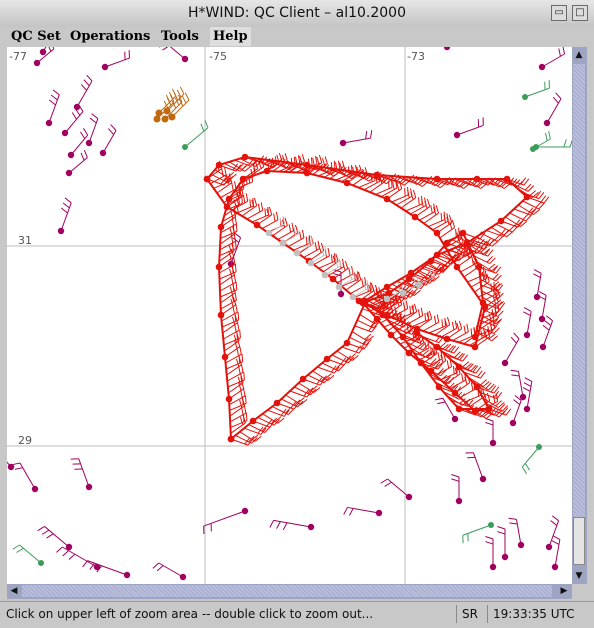 Image resolution: width=594 pixels, height=628 pixels. I want to click on horizontal-scrollbar: ◀ ▶, so click(289, 591).